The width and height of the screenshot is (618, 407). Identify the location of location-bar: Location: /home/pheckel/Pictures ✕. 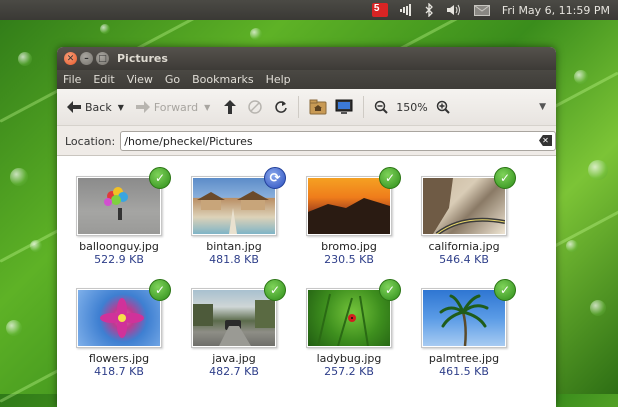
(306, 141).